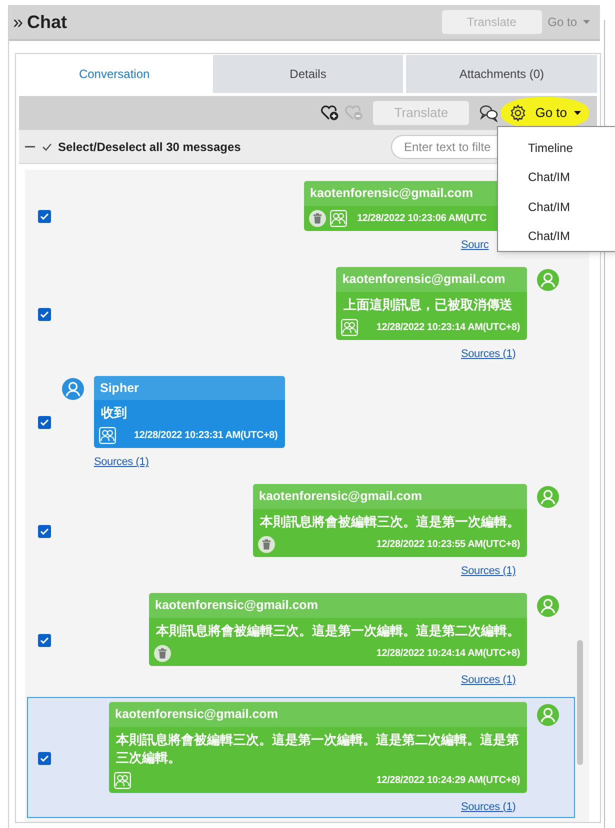  Describe the element at coordinates (337, 631) in the screenshot. I see `message-text: 本則訊息將會被編輯三次。這是第一次編輯。這是第二次編輯。` at that location.